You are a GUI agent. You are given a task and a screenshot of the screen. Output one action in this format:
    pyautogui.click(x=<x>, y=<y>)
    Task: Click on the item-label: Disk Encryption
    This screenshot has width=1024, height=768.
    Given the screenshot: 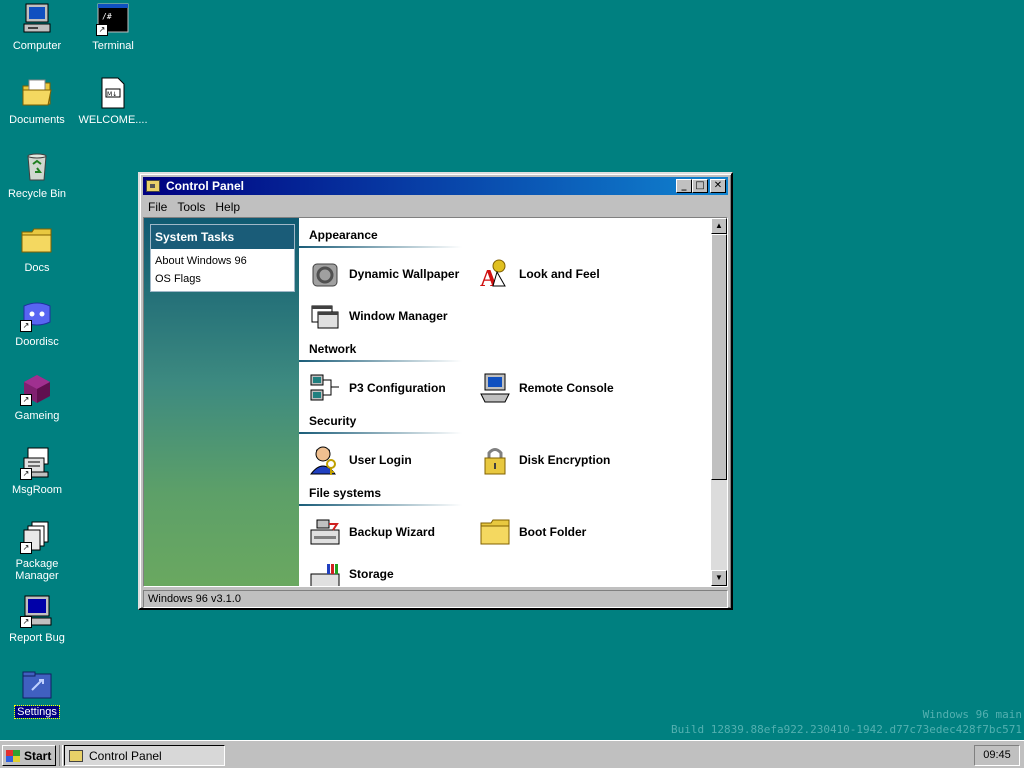 What is the action you would take?
    pyautogui.click(x=565, y=460)
    